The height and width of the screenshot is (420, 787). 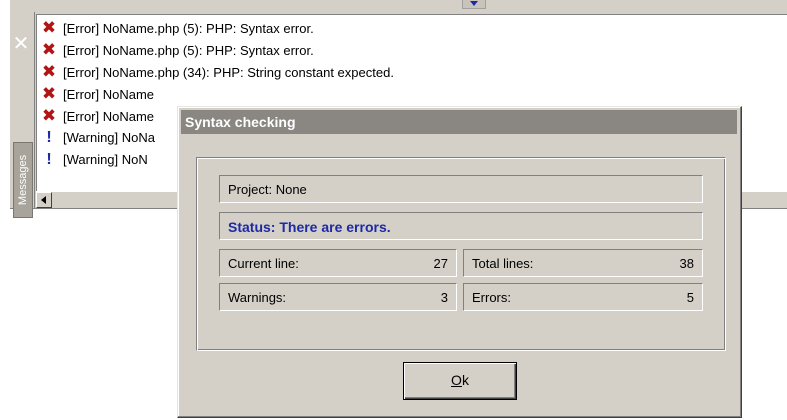 I want to click on top-strip, so click(x=398, y=6).